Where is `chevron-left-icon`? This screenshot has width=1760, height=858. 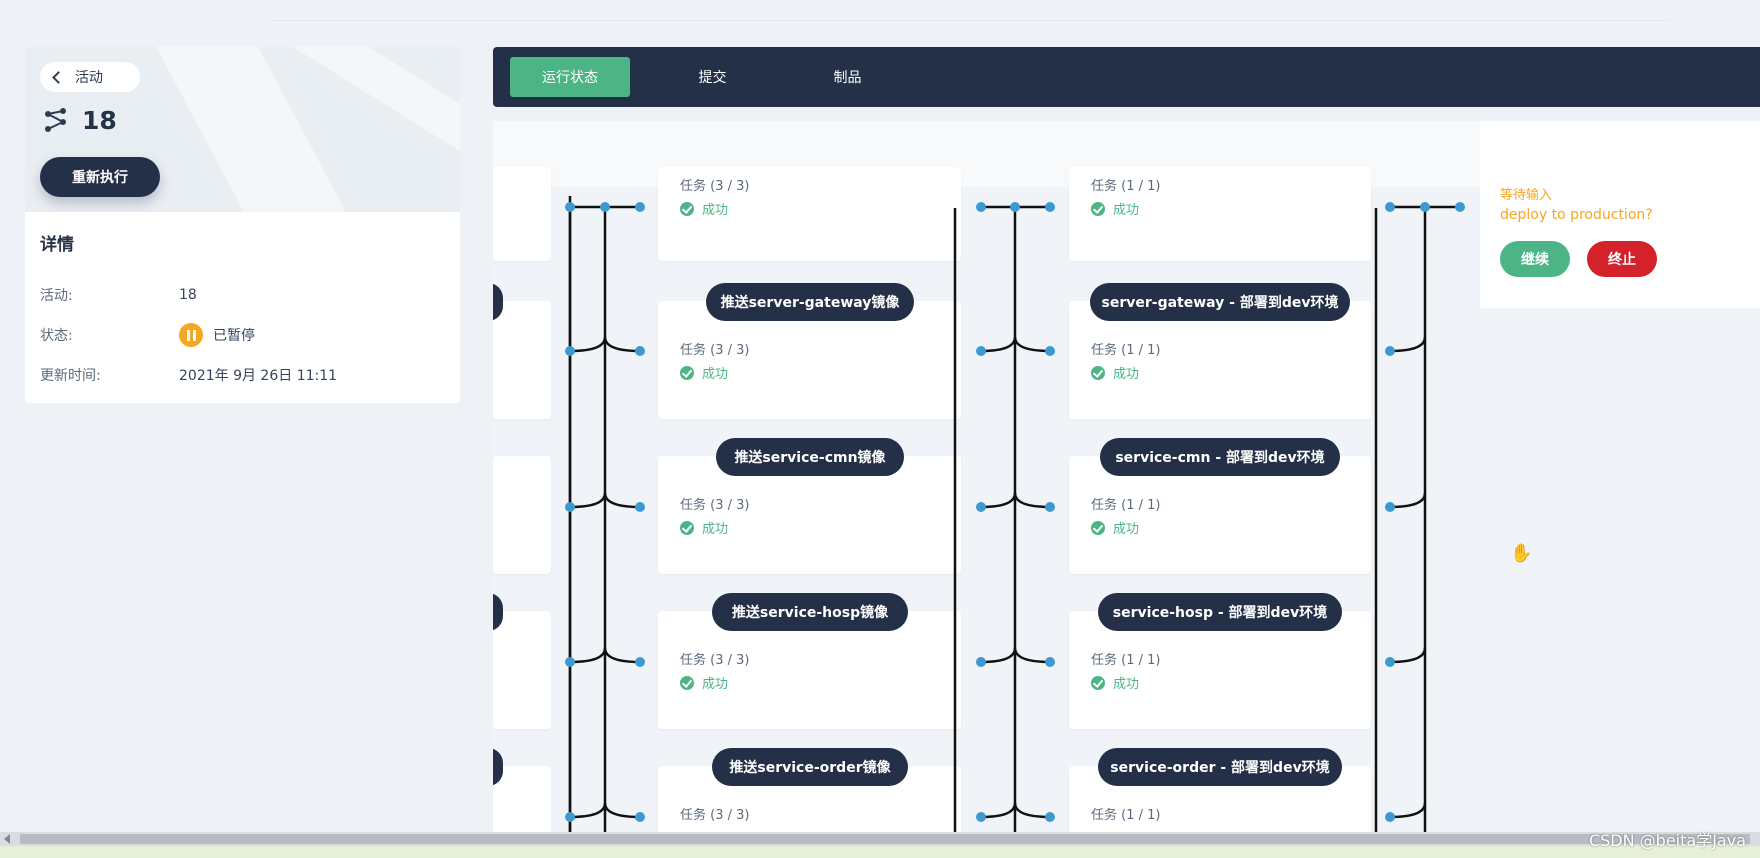 chevron-left-icon is located at coordinates (58, 77).